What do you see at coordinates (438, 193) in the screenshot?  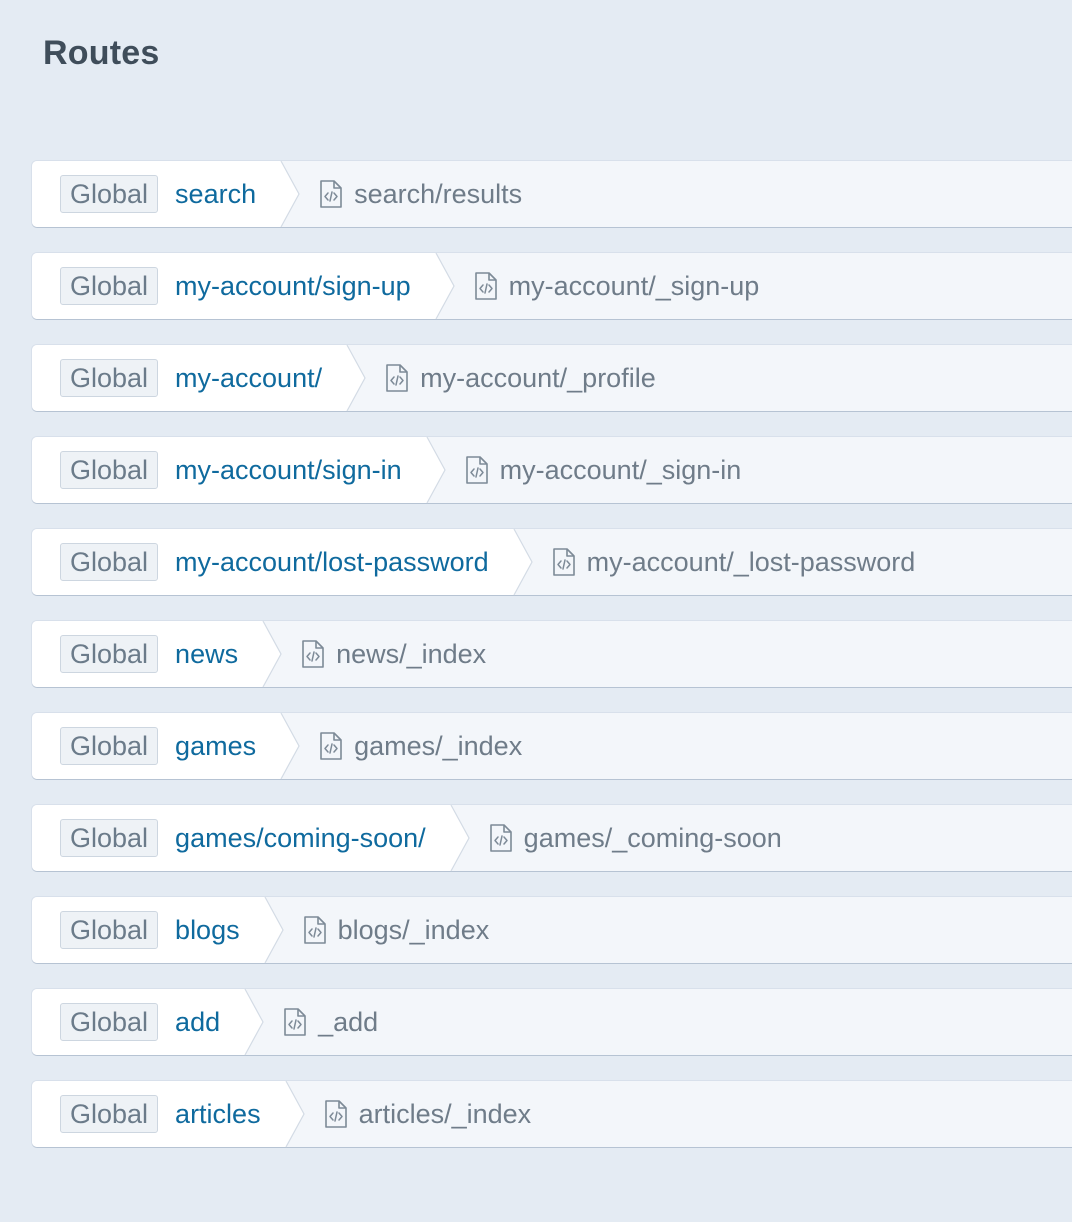 I see `template-path: search/results` at bounding box center [438, 193].